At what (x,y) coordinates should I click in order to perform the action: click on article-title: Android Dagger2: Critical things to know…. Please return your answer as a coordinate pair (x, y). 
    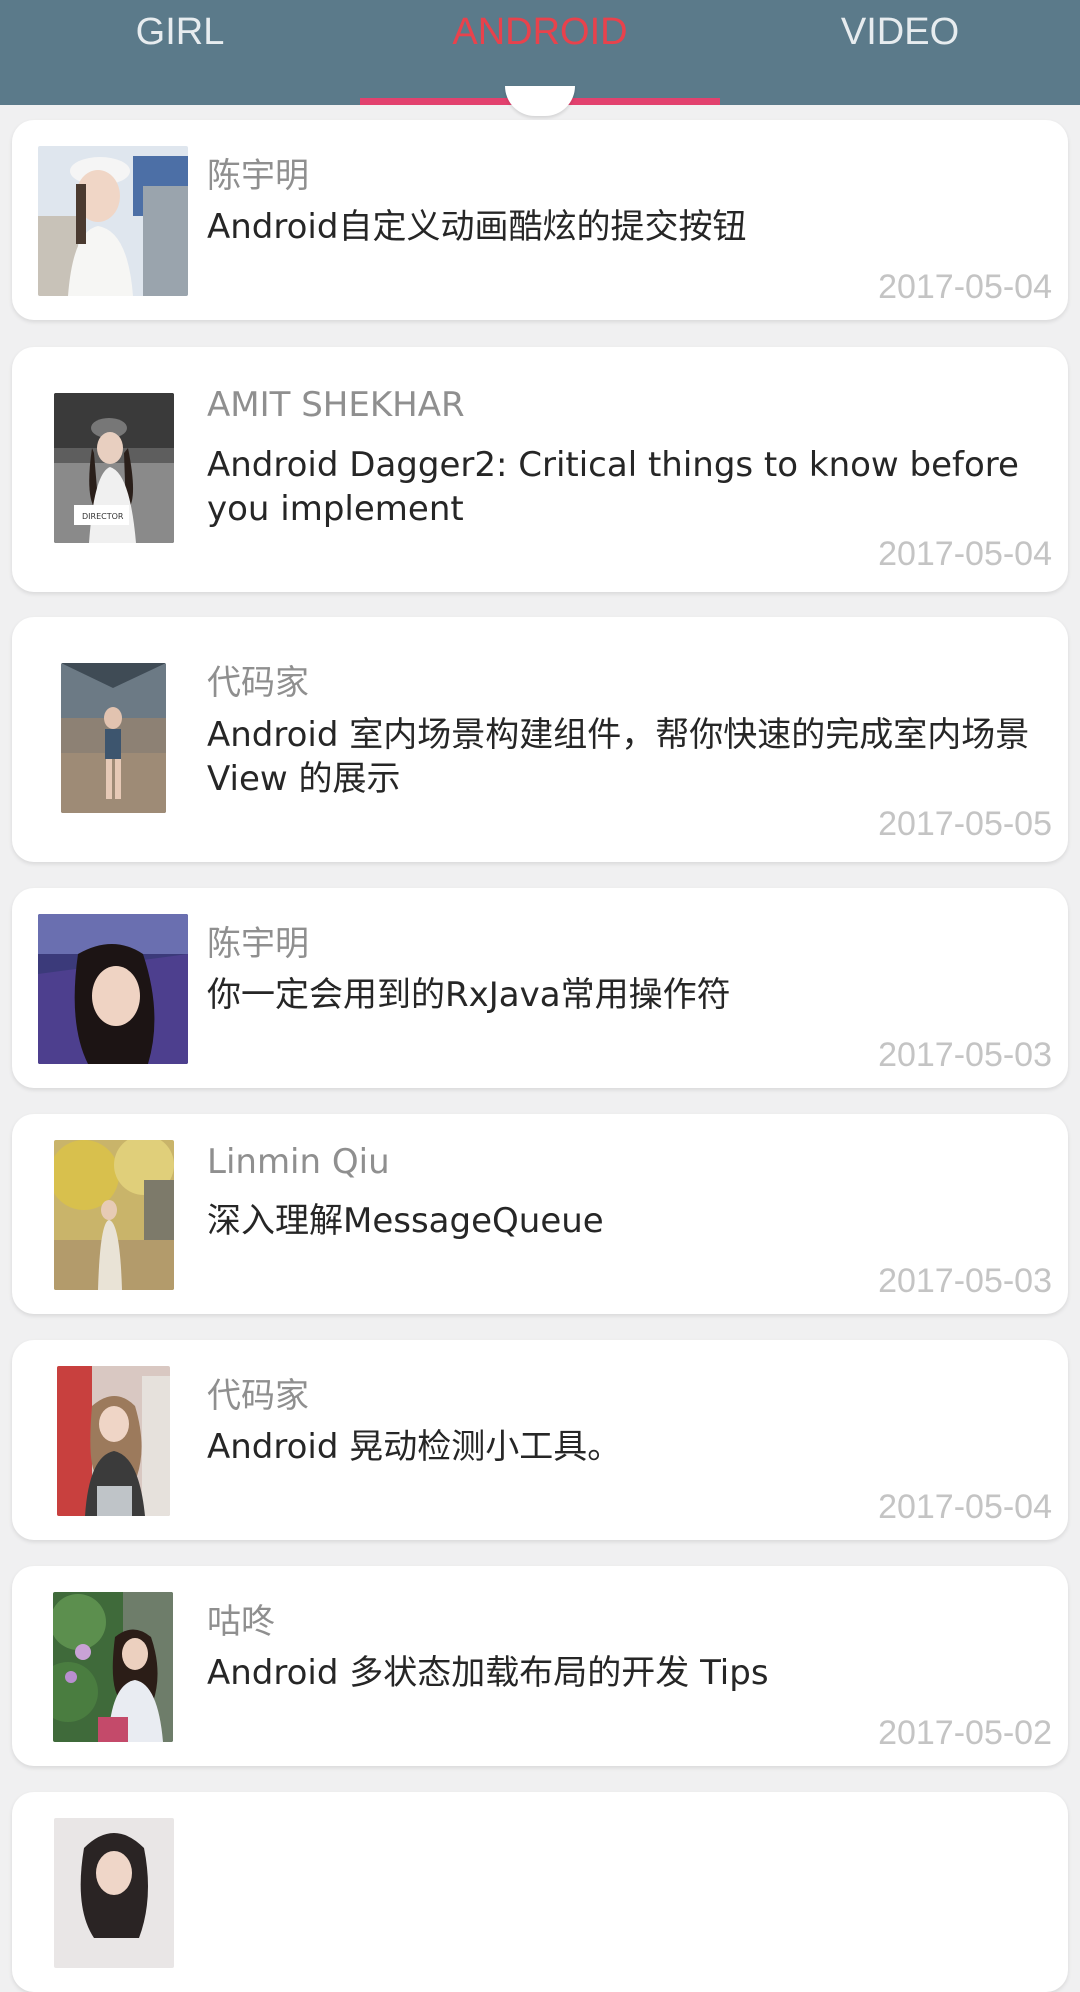
    Looking at the image, I should click on (613, 487).